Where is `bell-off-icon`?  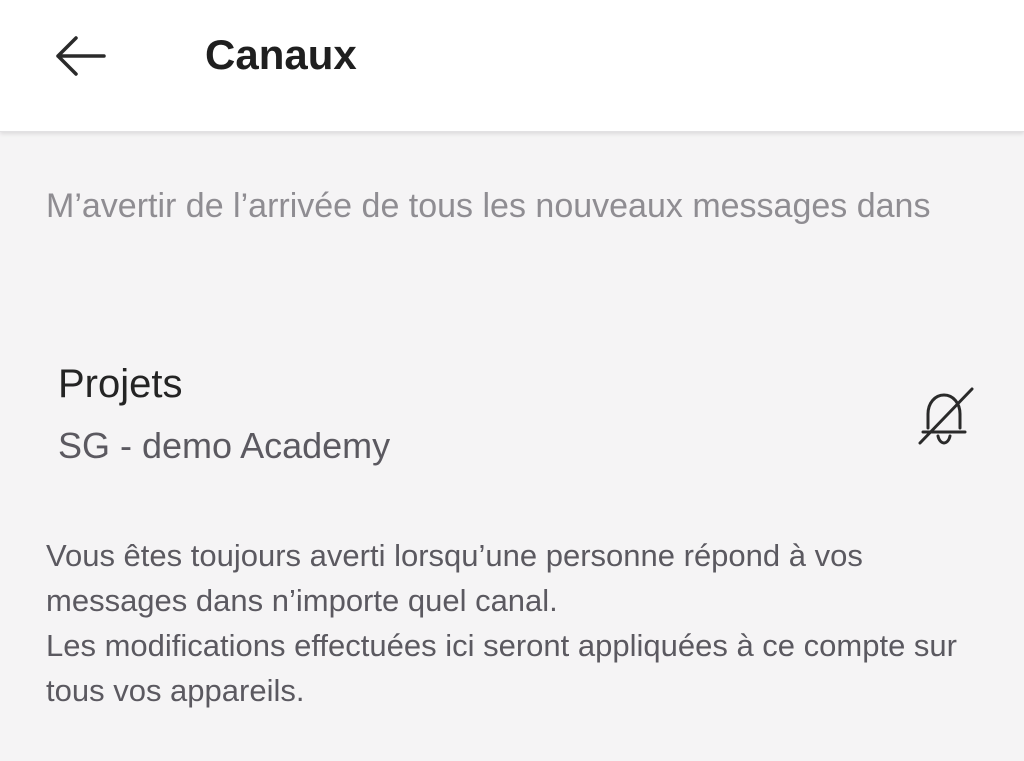
bell-off-icon is located at coordinates (946, 416).